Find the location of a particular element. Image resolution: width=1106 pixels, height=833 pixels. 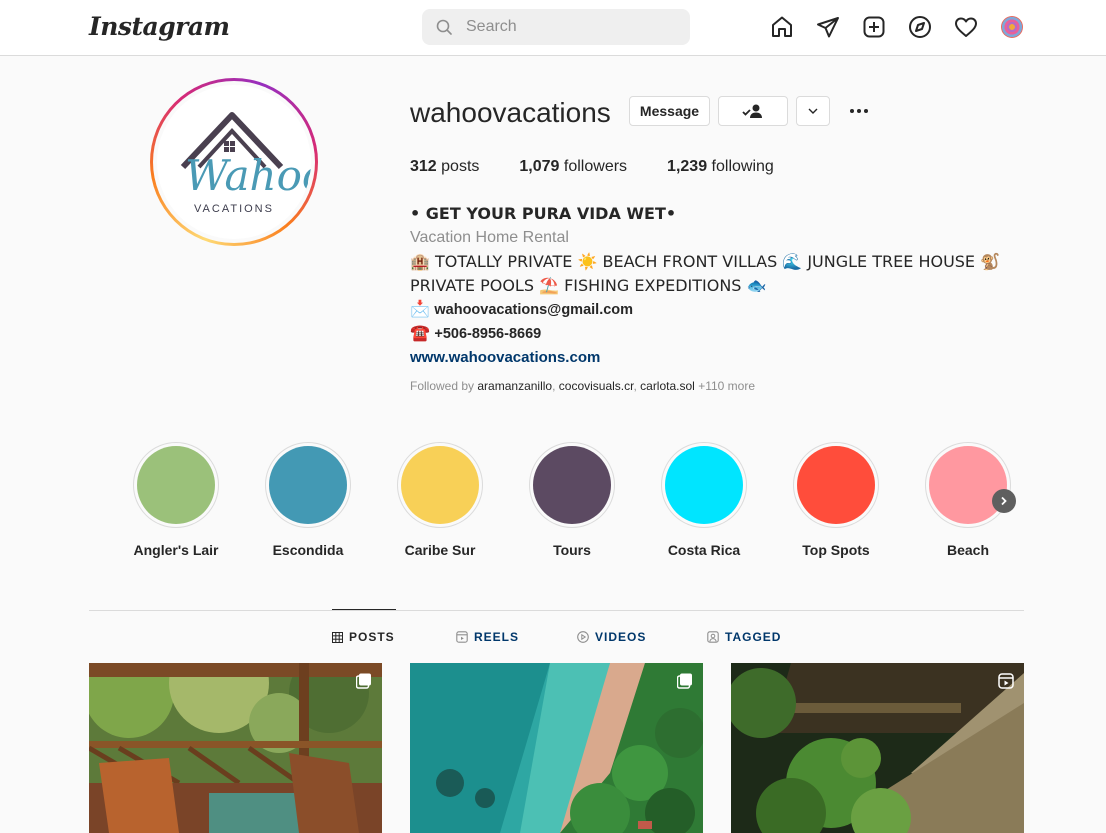

highlights-next-button is located at coordinates (1004, 501).